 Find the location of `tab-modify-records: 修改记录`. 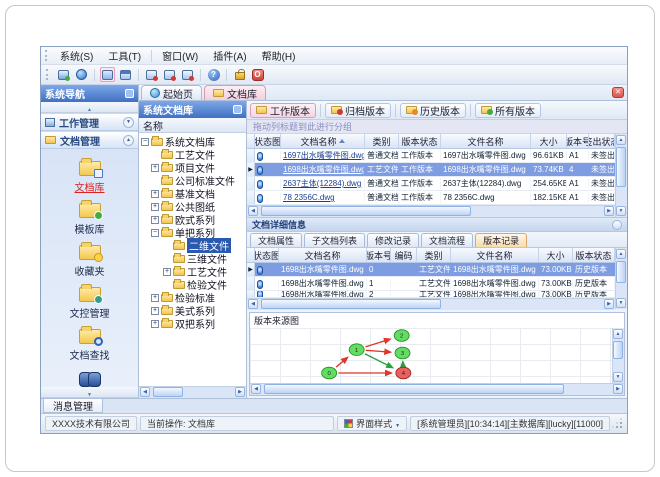

tab-modify-records: 修改记录 is located at coordinates (393, 240).